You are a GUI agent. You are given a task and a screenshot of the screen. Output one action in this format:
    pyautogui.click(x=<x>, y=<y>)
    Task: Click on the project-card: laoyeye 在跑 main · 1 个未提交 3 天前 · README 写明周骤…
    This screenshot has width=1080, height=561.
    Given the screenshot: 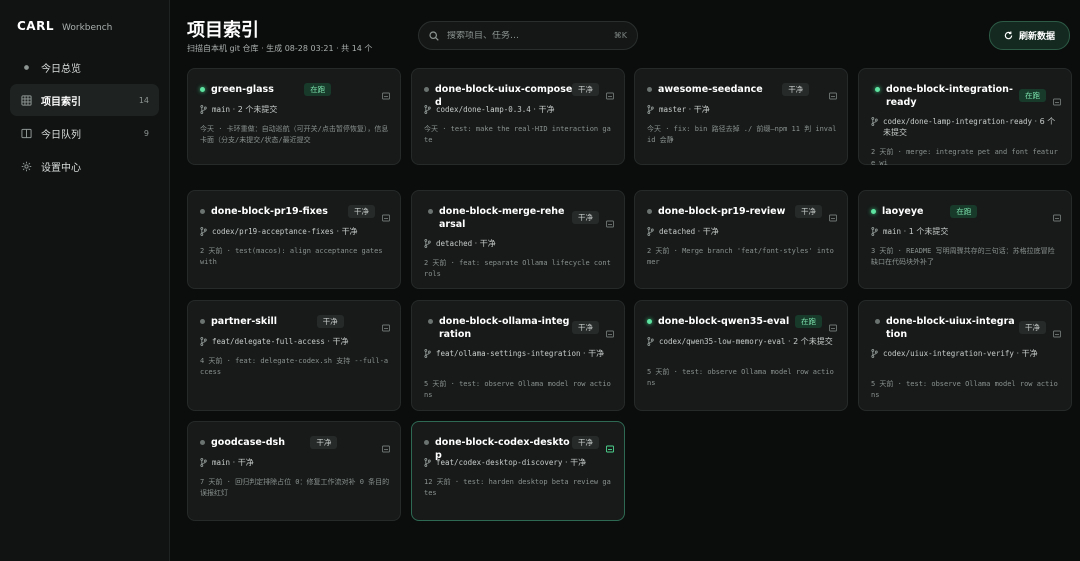 What is the action you would take?
    pyautogui.click(x=965, y=239)
    